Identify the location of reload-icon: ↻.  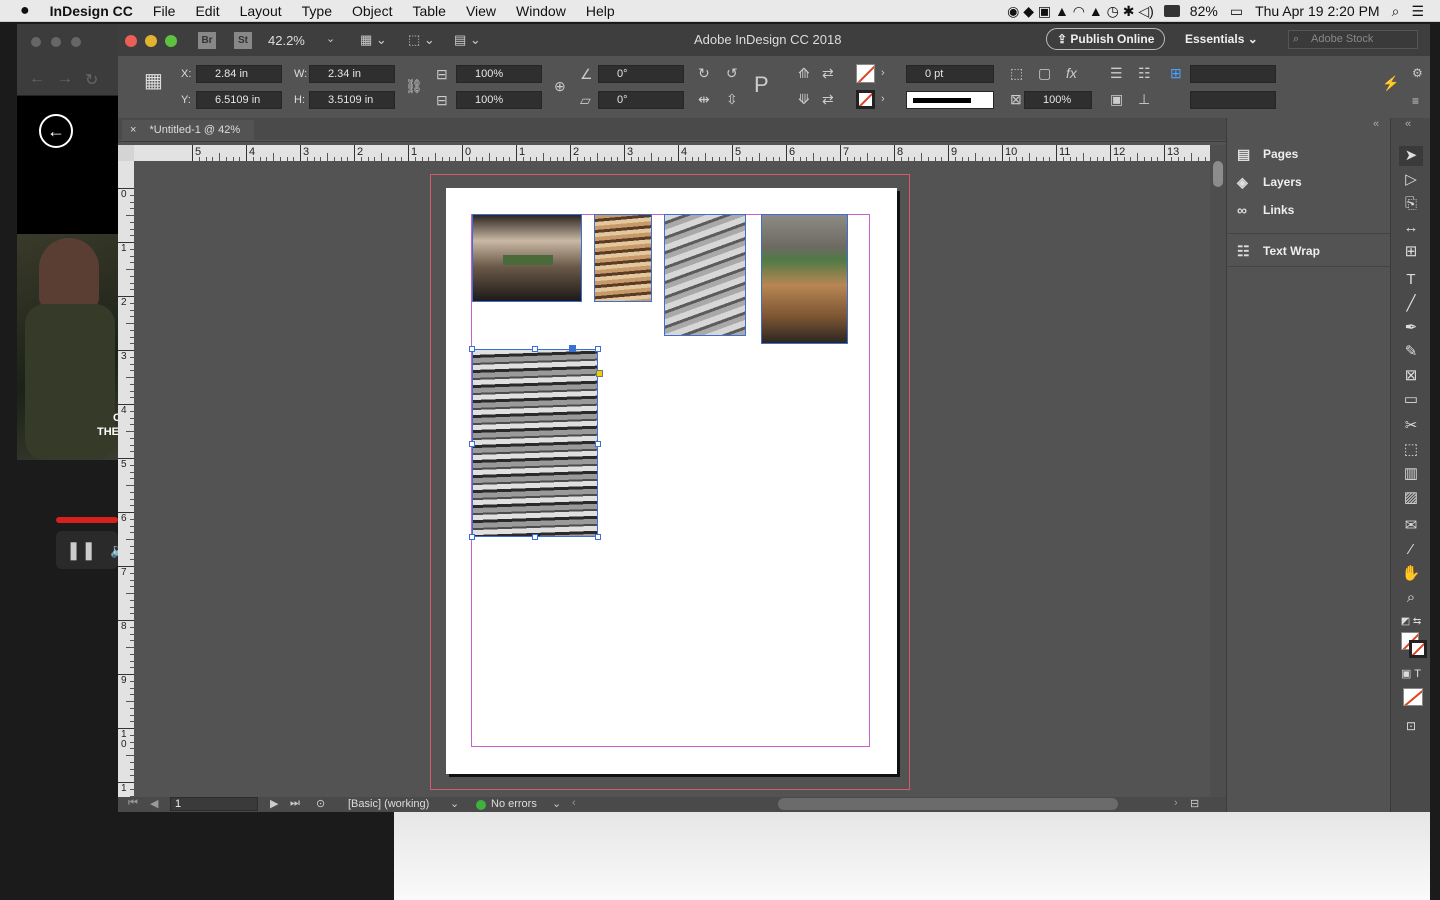
(91, 80).